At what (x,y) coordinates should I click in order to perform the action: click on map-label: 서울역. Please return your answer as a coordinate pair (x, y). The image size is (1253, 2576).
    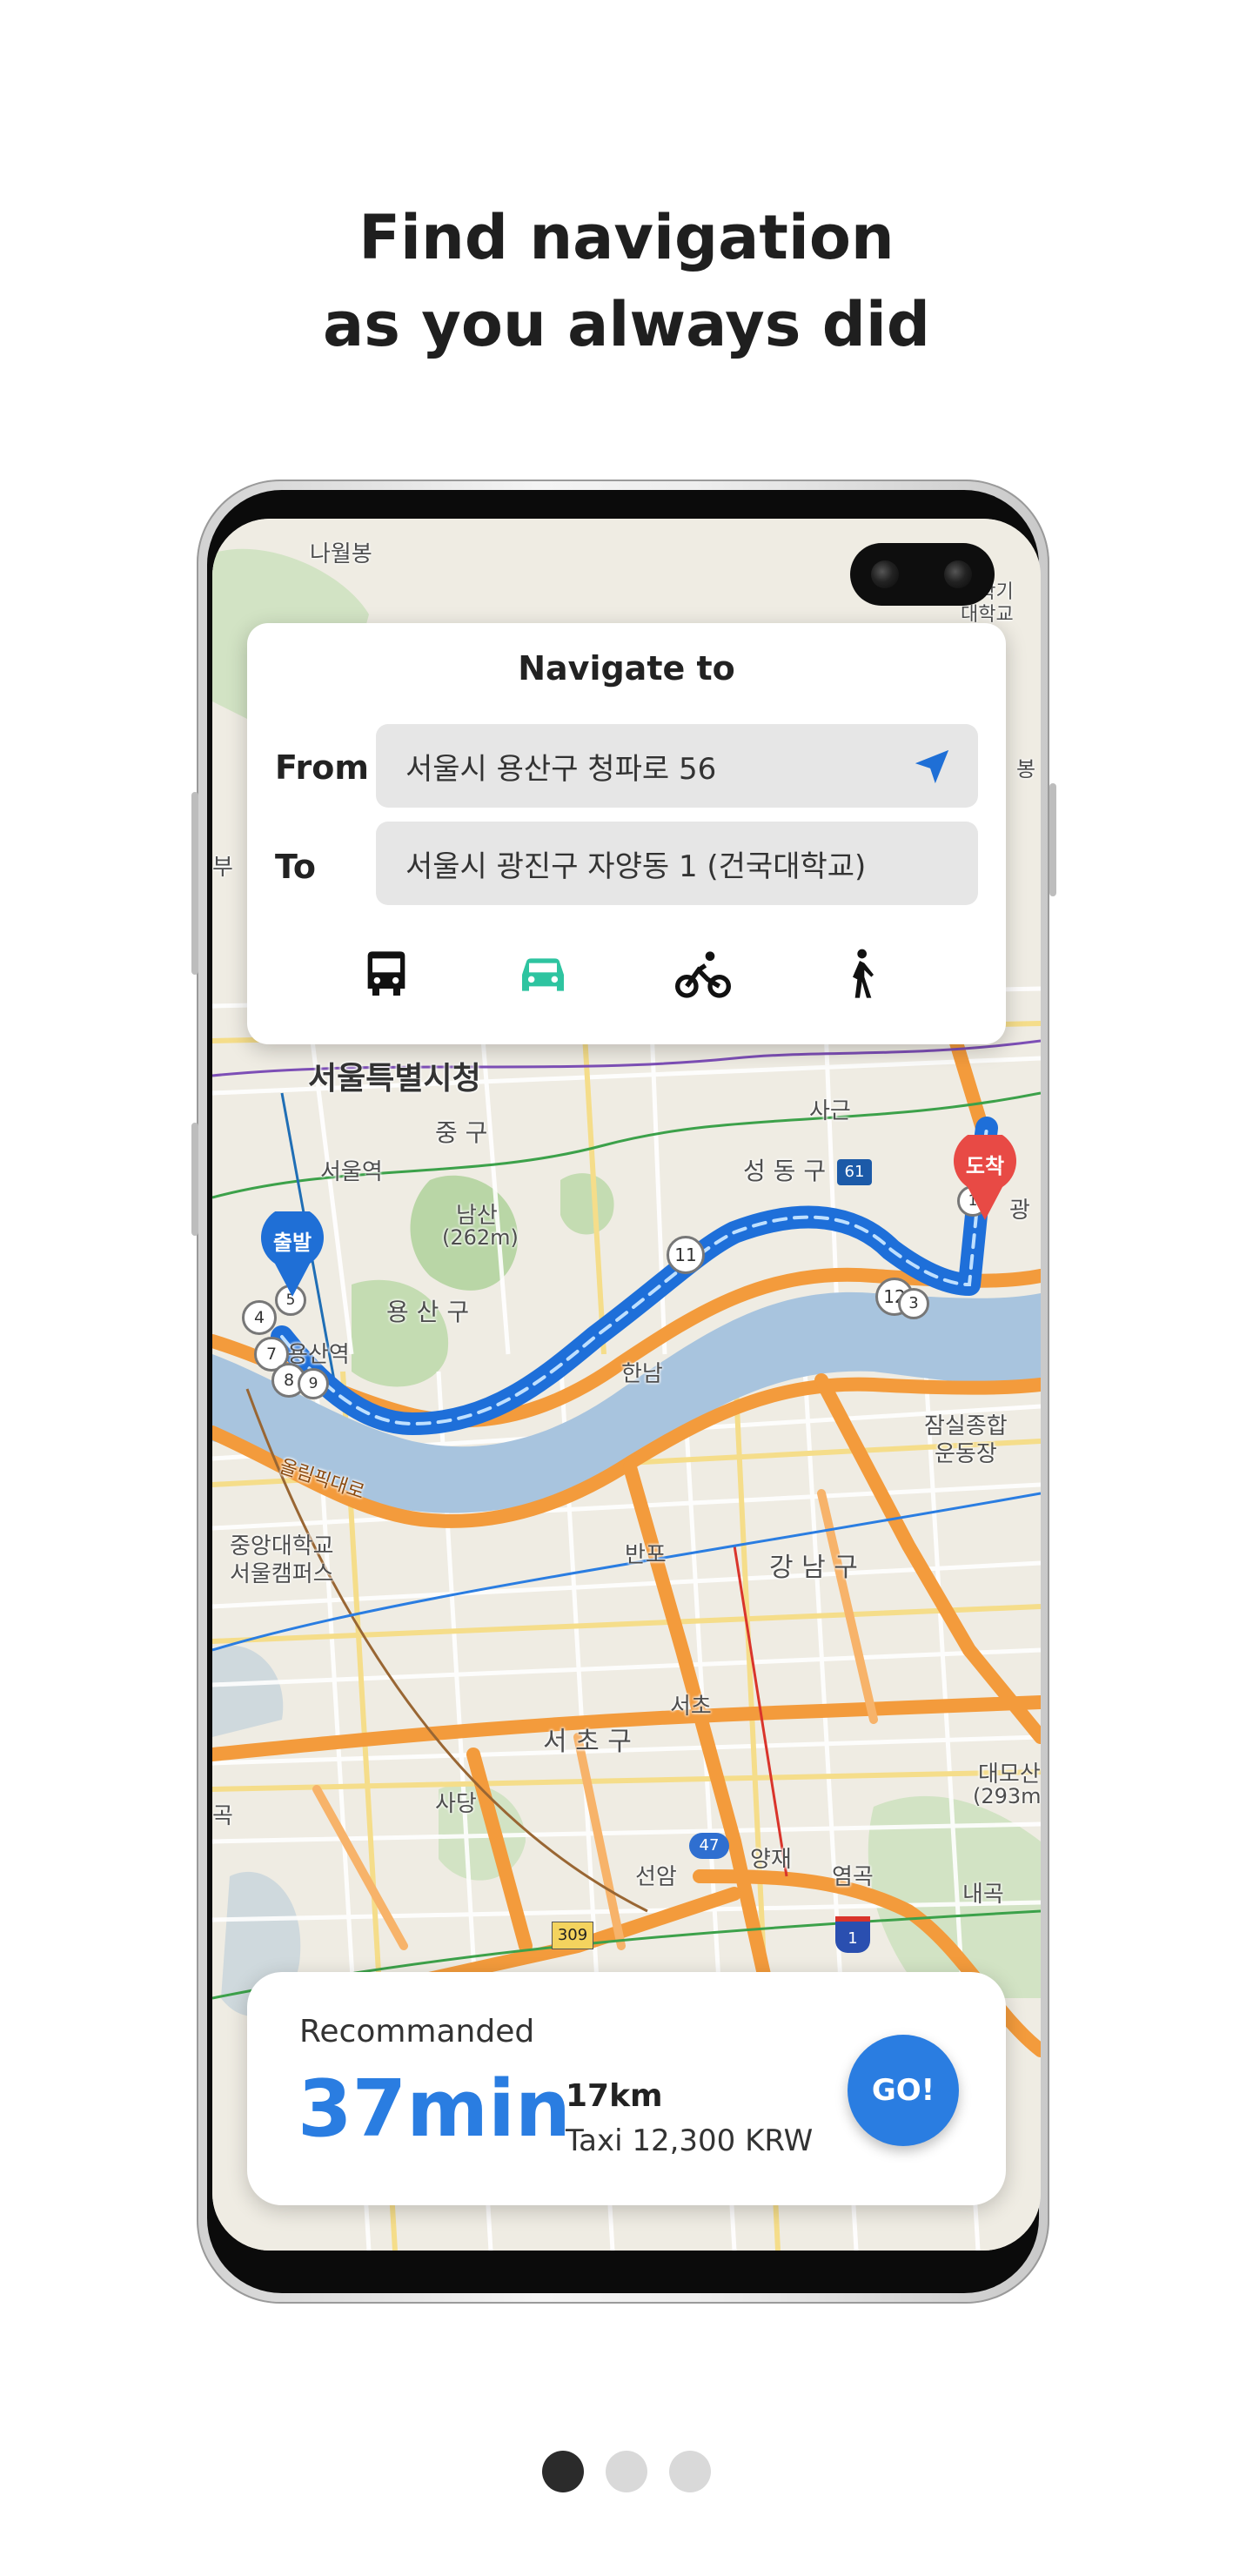
    Looking at the image, I should click on (351, 1172).